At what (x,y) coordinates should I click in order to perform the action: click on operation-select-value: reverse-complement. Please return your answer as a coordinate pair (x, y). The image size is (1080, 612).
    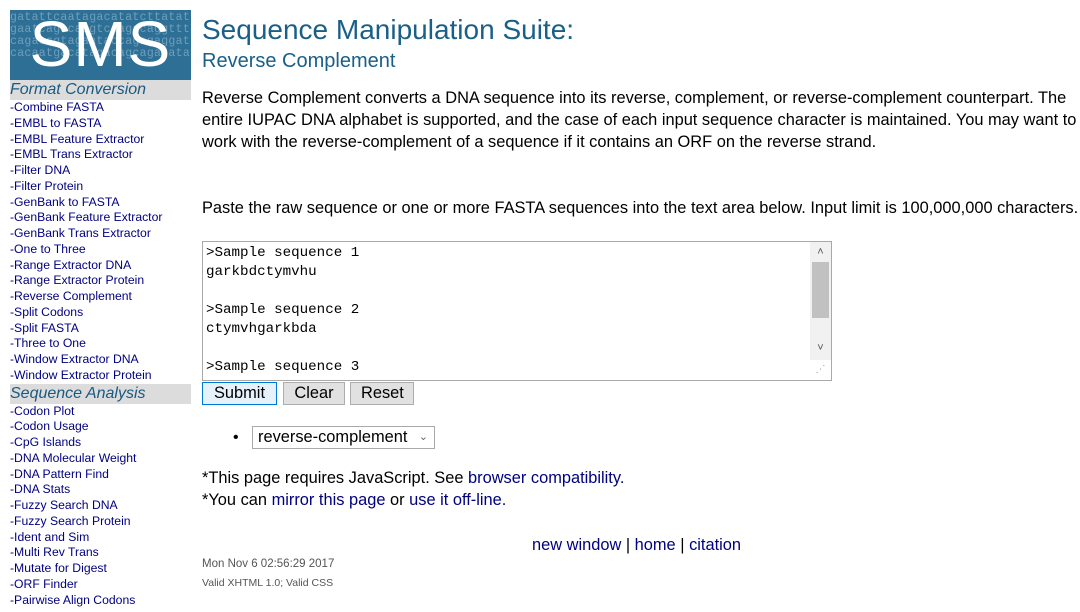
    Looking at the image, I should click on (333, 437).